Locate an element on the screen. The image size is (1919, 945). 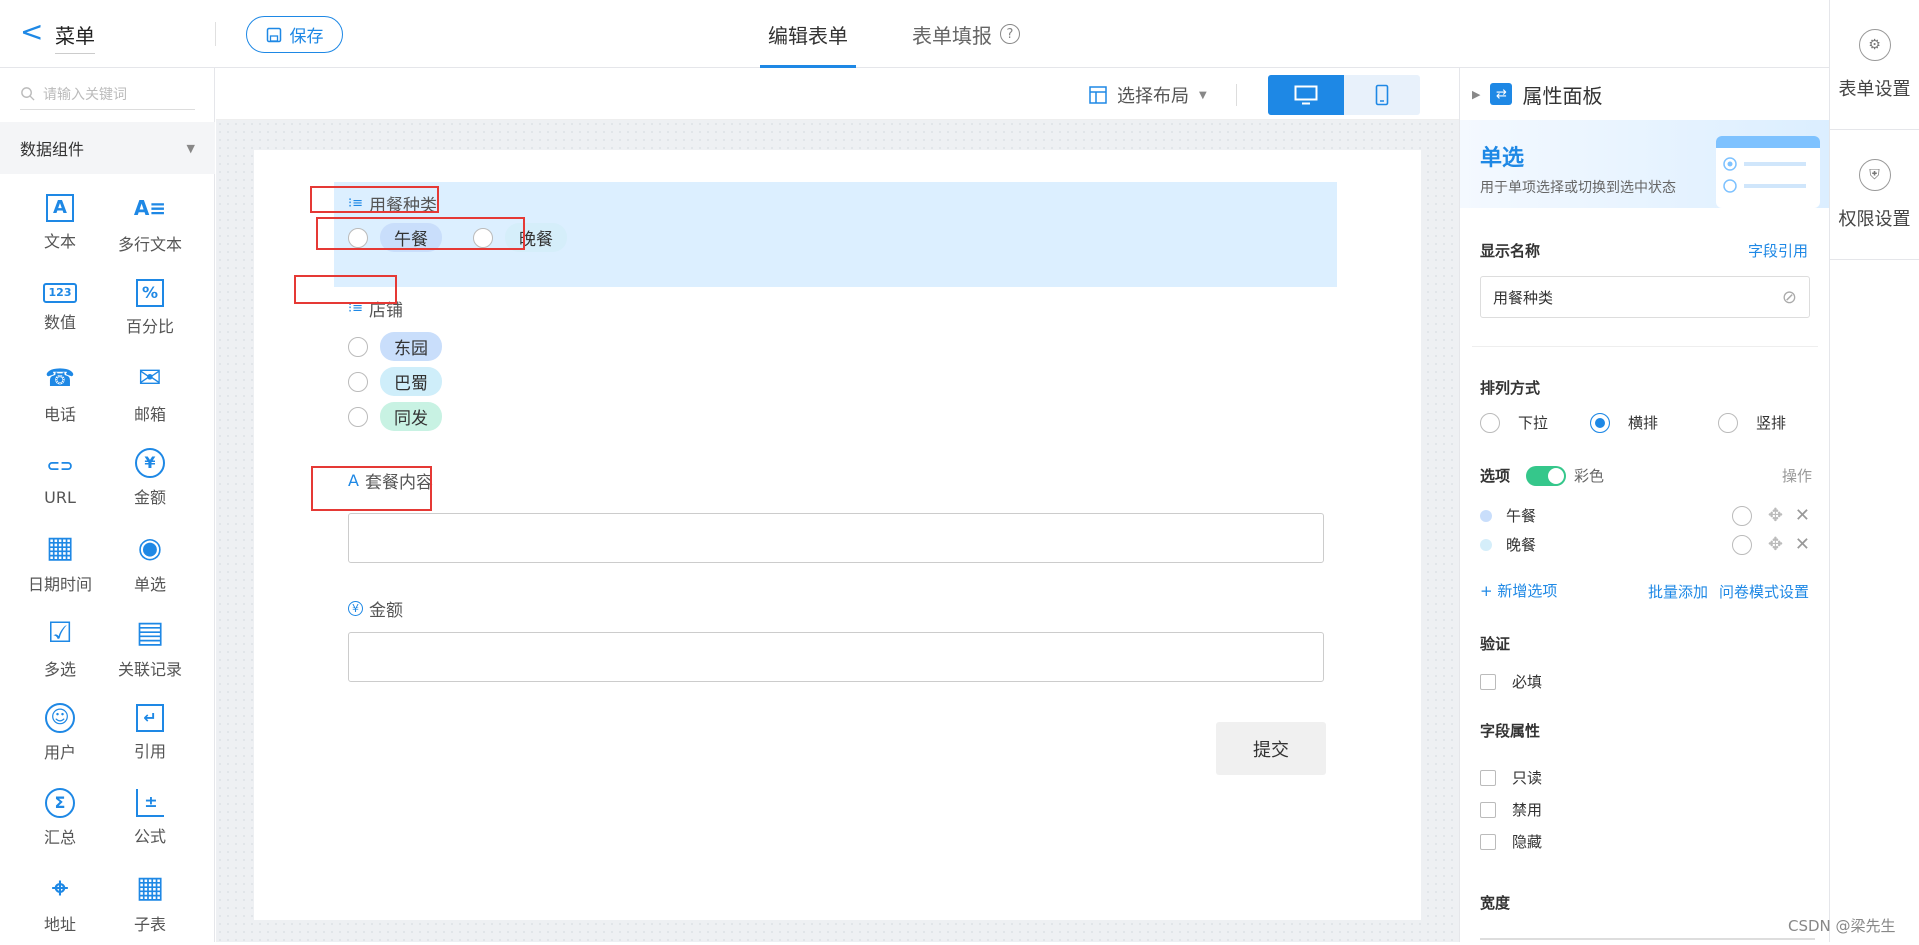
field-attributes-label: 字段属性 is located at coordinates (1510, 731).